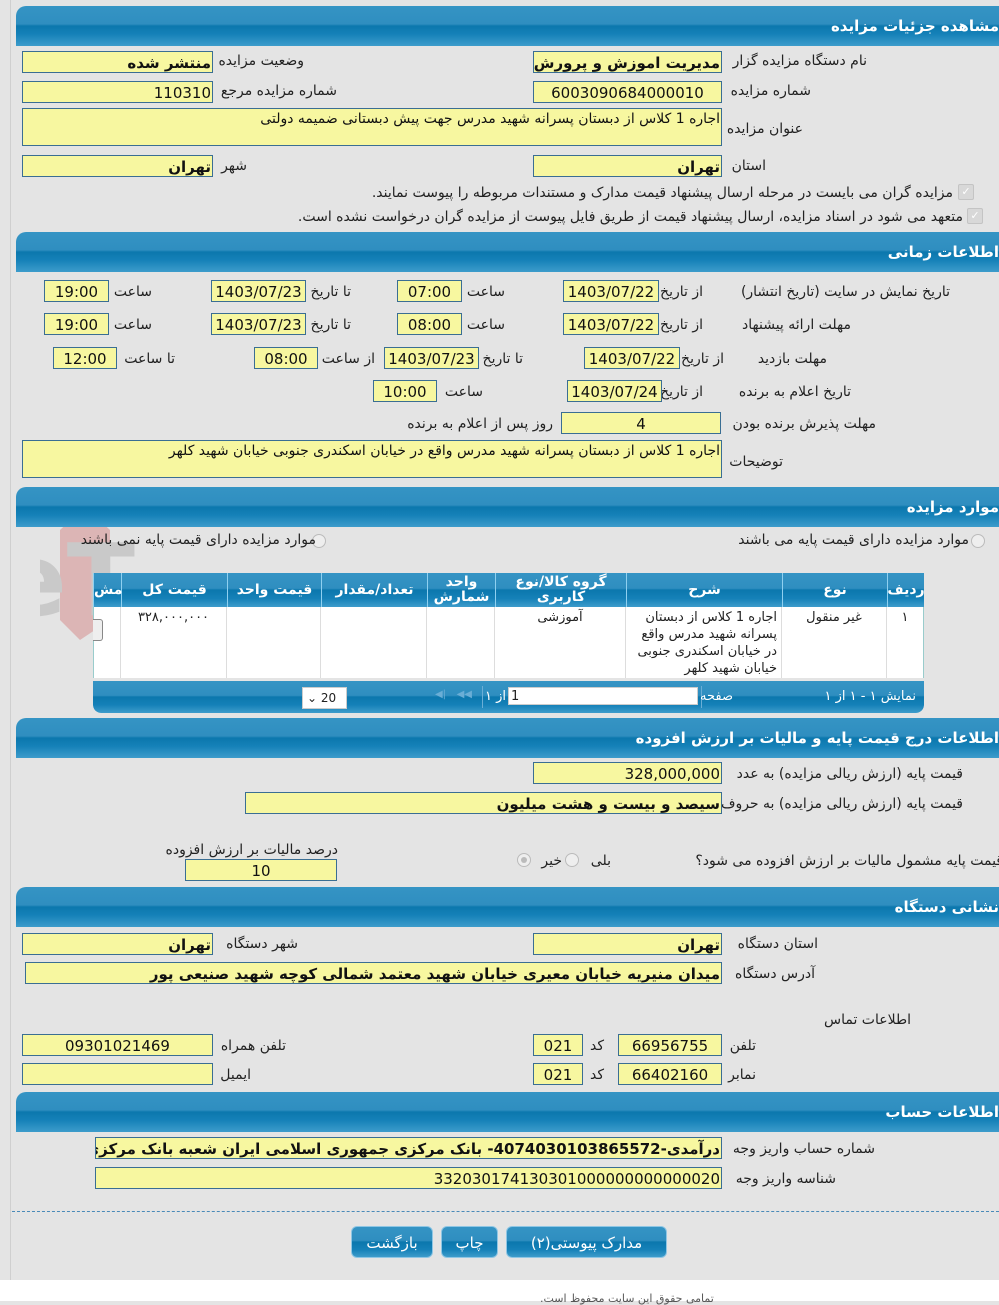 The width and height of the screenshot is (999, 1305). Describe the element at coordinates (603, 696) in the screenshot. I see `pager-page-input: 1` at that location.